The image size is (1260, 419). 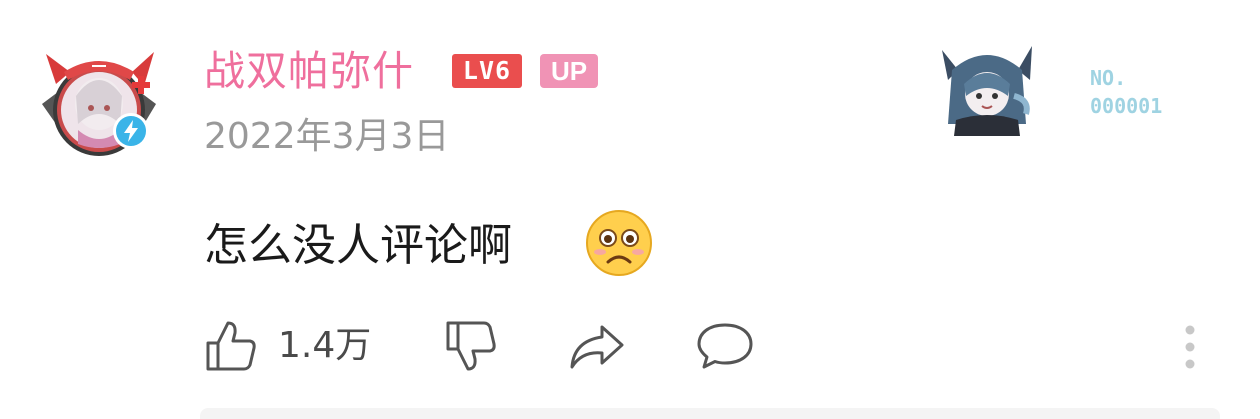 I want to click on username: 战双帕弥什, so click(x=309, y=71).